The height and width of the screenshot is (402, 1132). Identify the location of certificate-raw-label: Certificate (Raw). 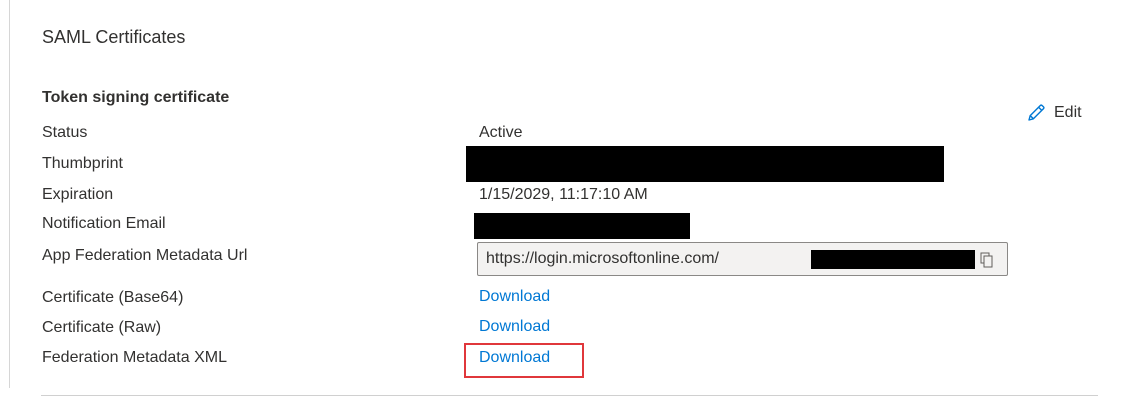
(102, 327).